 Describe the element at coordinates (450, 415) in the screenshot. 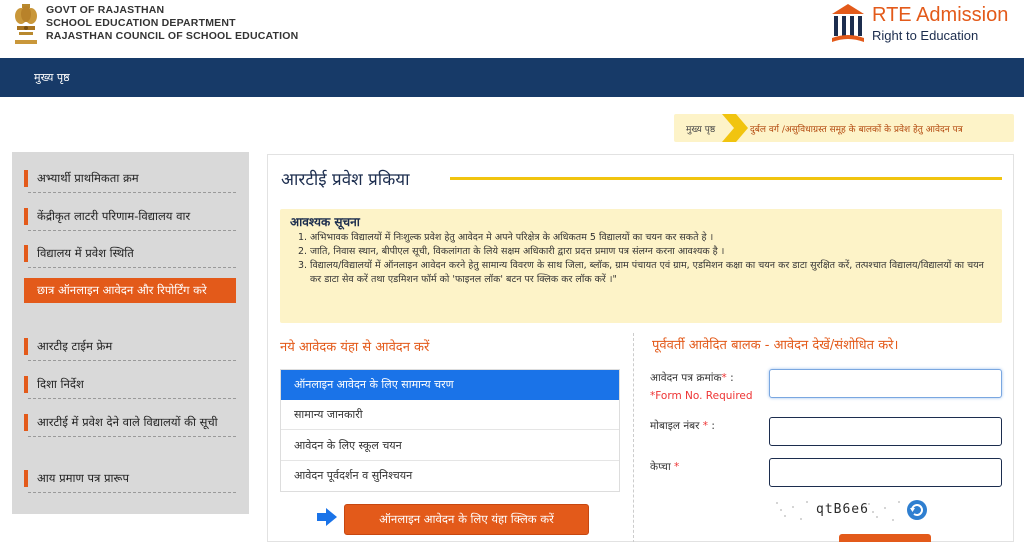

I see `step-general-info: सामान्य जानकारी` at that location.